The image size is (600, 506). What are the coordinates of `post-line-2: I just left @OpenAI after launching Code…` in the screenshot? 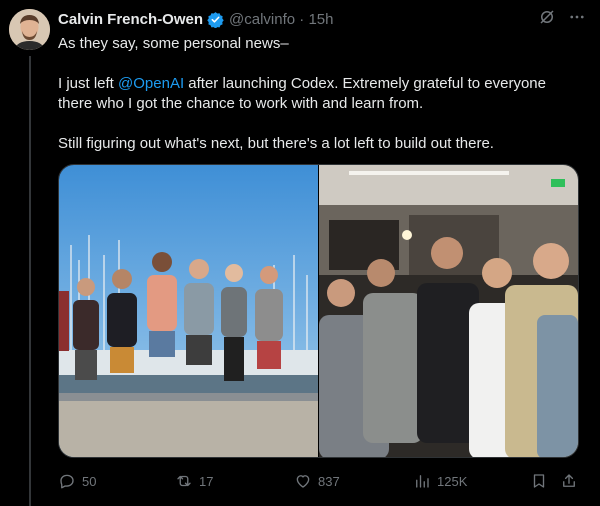 It's located at (318, 84).